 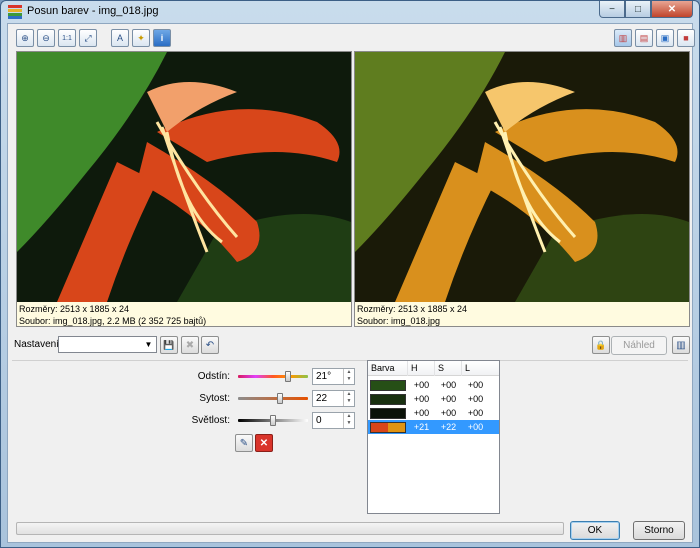 I want to click on text-icon: A, so click(x=119, y=38).